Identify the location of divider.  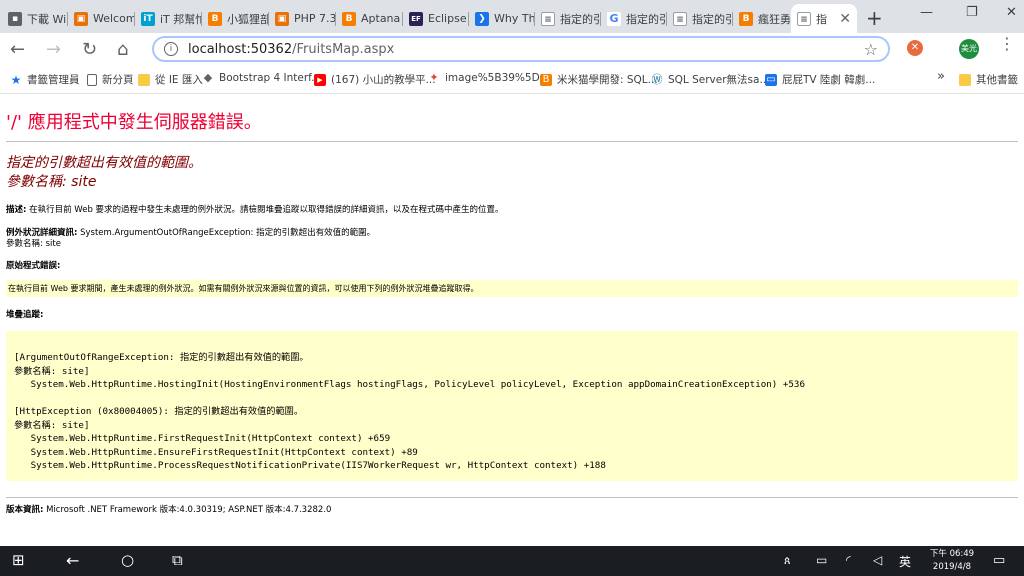
(512, 497).